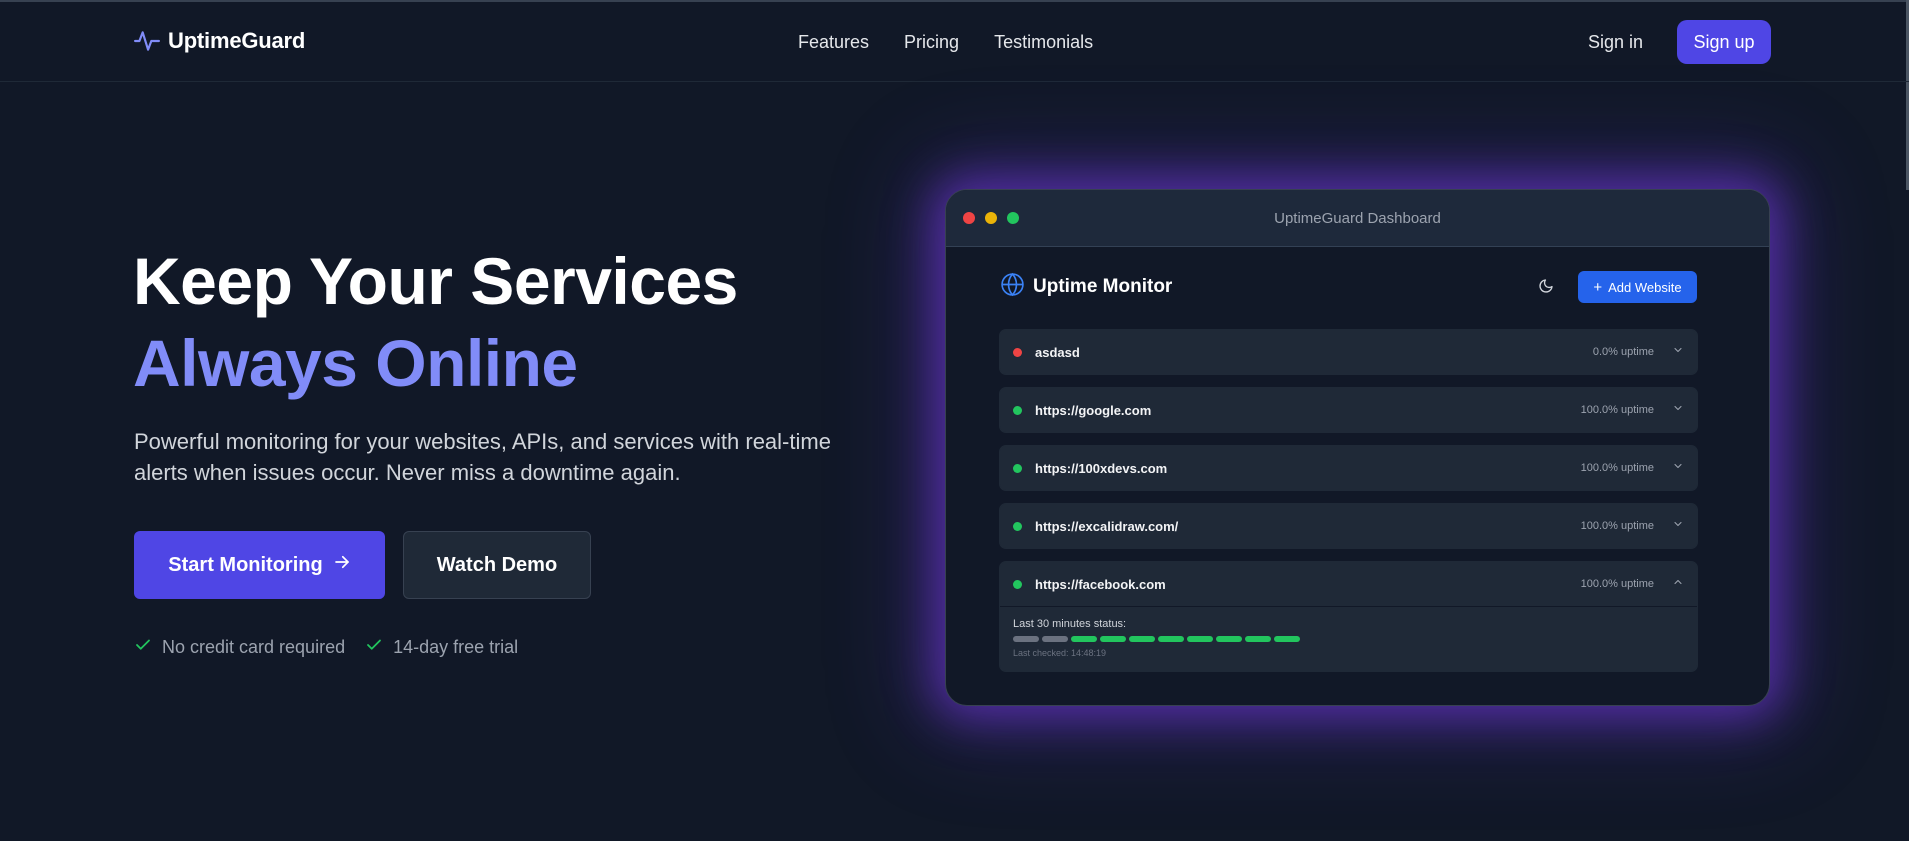 The image size is (1909, 841). I want to click on nav-link-testimonials: Testimonials, so click(1043, 42).